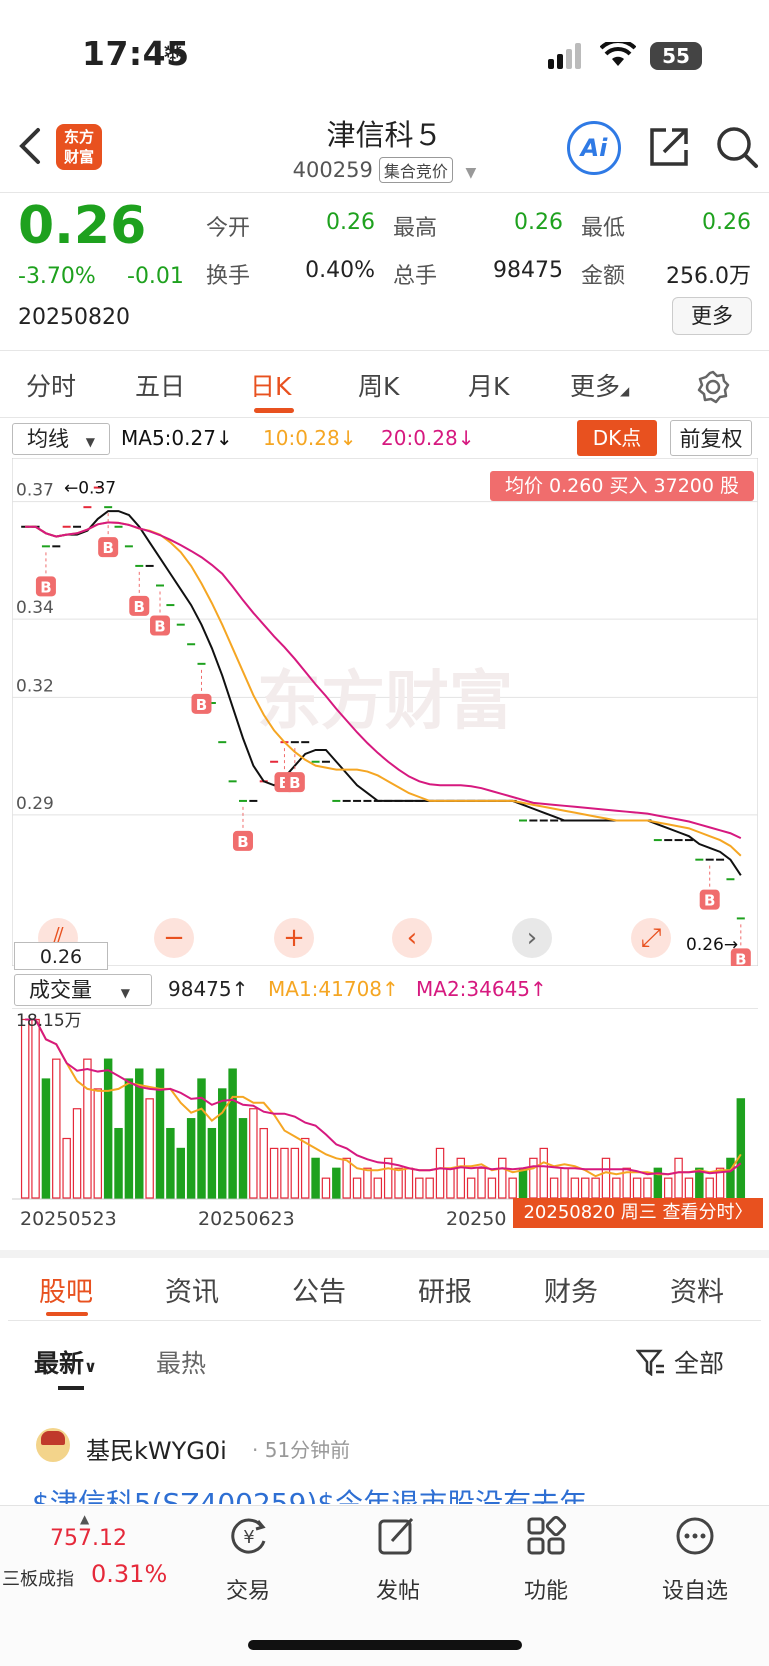  What do you see at coordinates (160, 385) in the screenshot?
I see `tab-five-day: 五日` at bounding box center [160, 385].